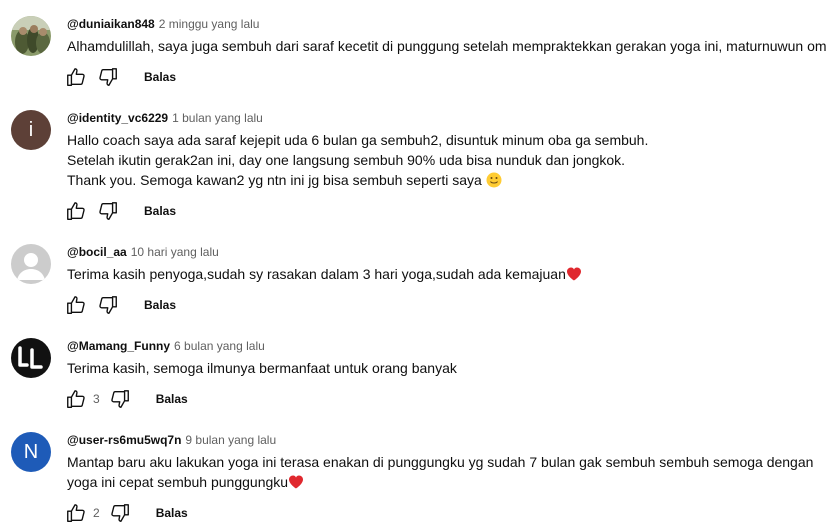 The height and width of the screenshot is (529, 832). I want to click on avatar-letter: i, so click(31, 129).